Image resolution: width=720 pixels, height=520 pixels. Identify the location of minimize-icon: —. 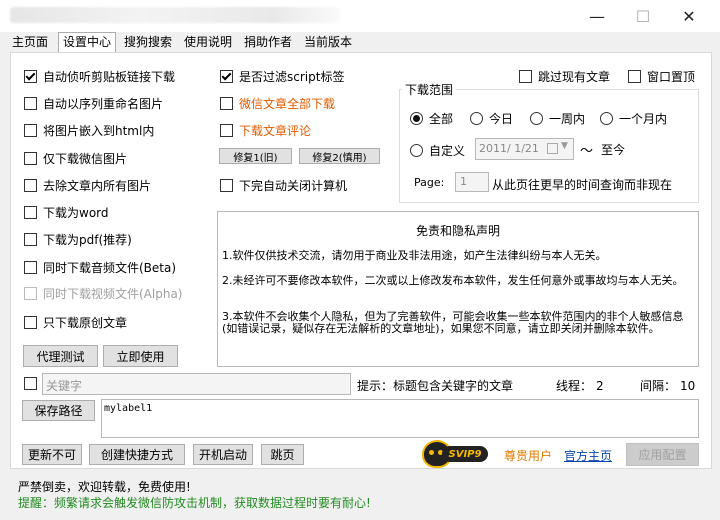
(597, 16).